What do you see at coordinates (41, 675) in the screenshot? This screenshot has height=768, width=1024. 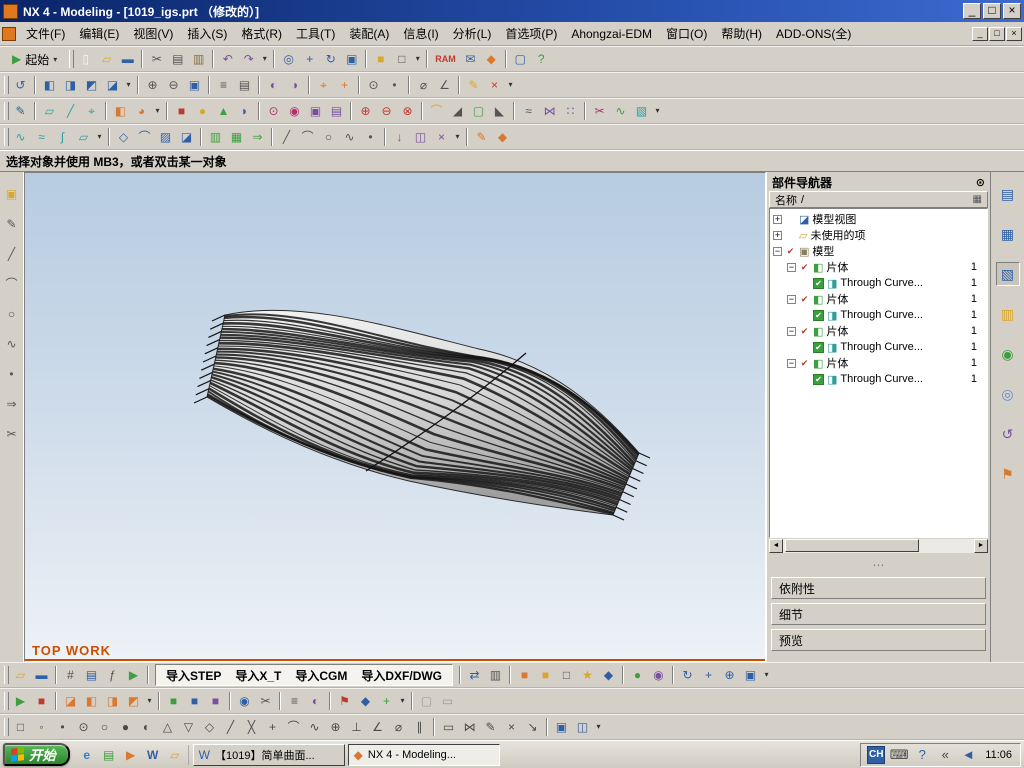 I see `save-part-button: ▬` at bounding box center [41, 675].